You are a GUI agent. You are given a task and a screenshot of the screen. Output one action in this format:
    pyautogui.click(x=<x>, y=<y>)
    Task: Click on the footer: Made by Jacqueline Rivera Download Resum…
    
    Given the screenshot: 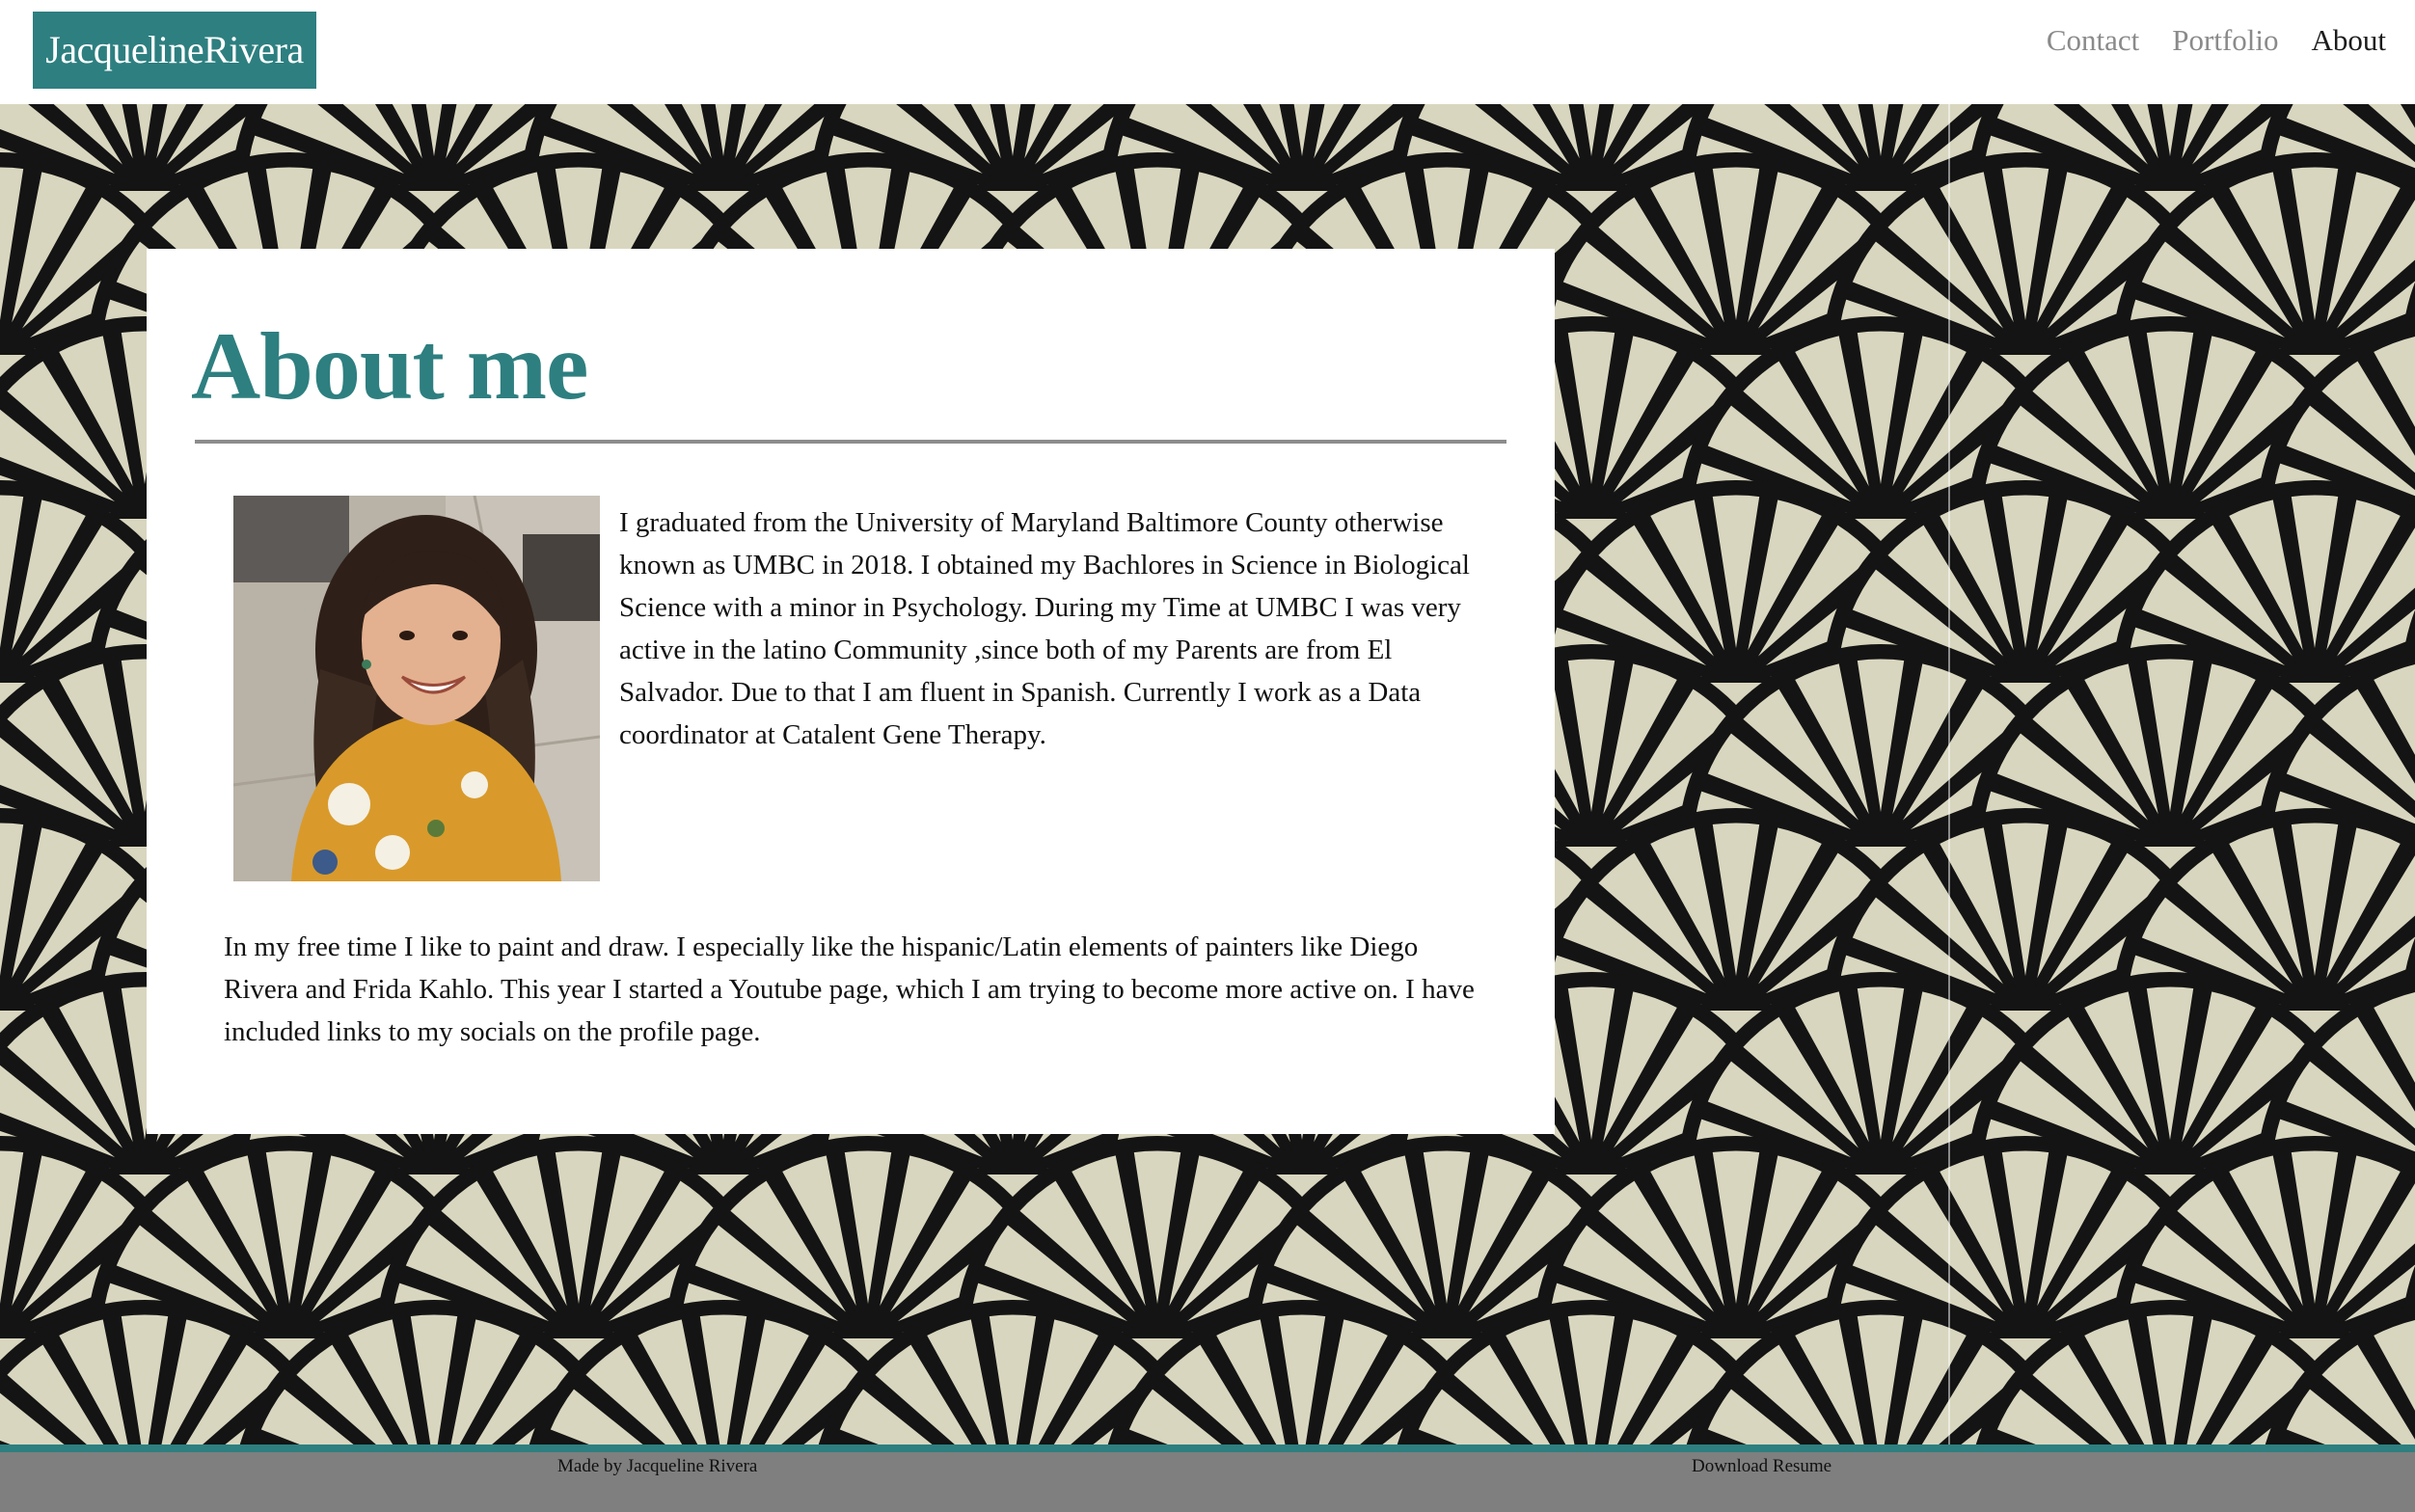 What is the action you would take?
    pyautogui.click(x=1207, y=1482)
    